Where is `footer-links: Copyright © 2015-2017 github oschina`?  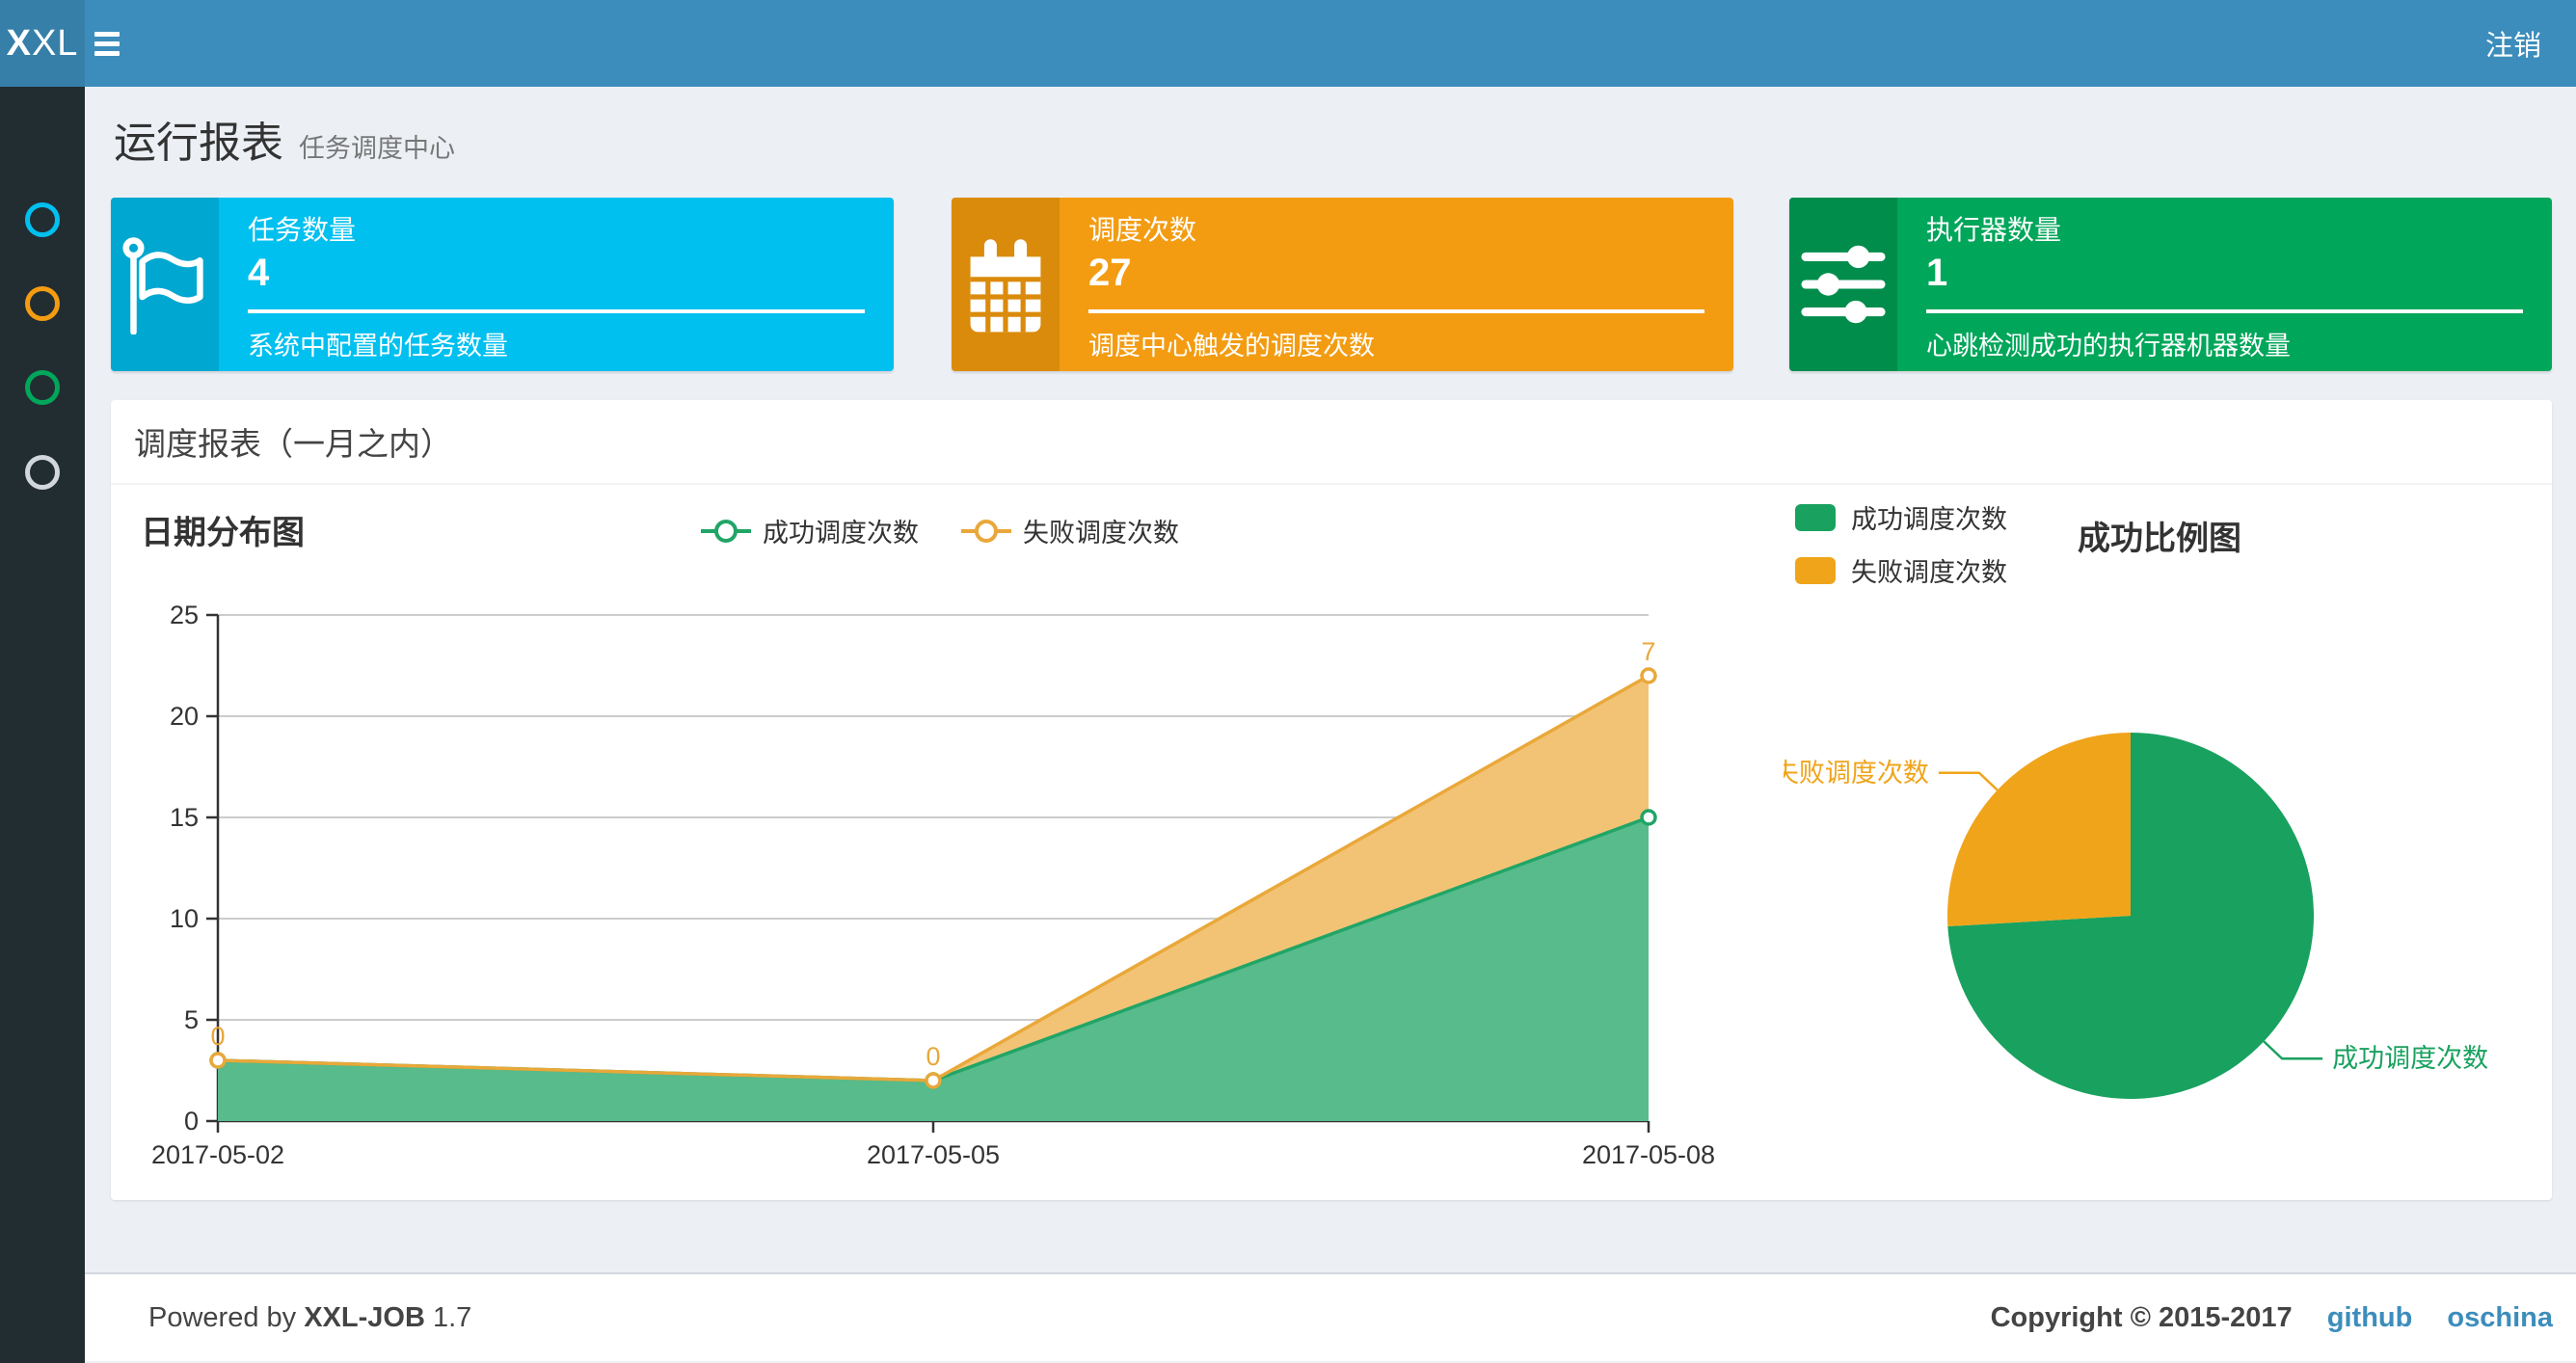 footer-links: Copyright © 2015-2017 github oschina is located at coordinates (2272, 1318).